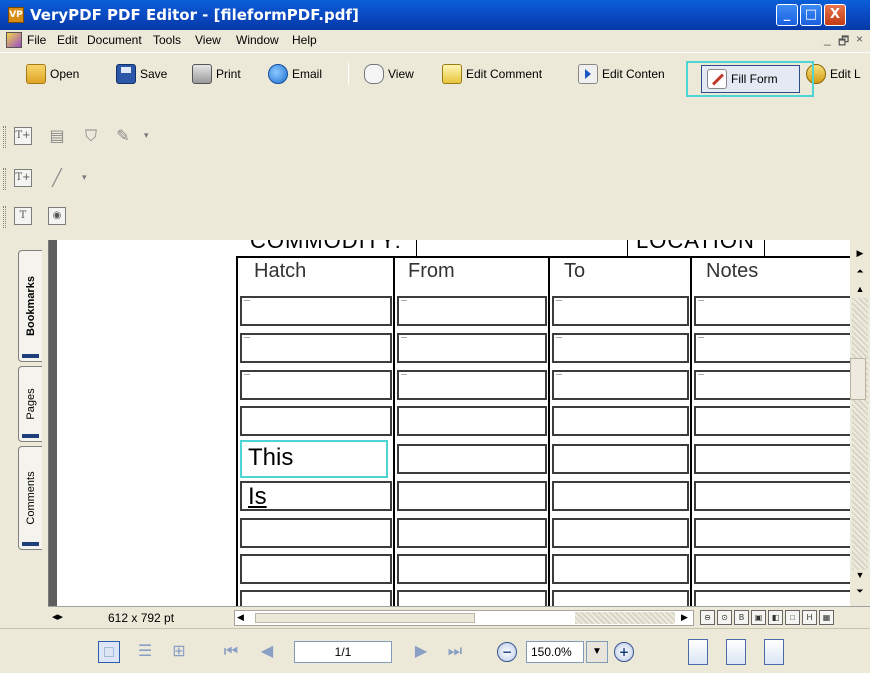 This screenshot has width=870, height=673. What do you see at coordinates (624, 652) in the screenshot?
I see `zoom-in-button: +` at bounding box center [624, 652].